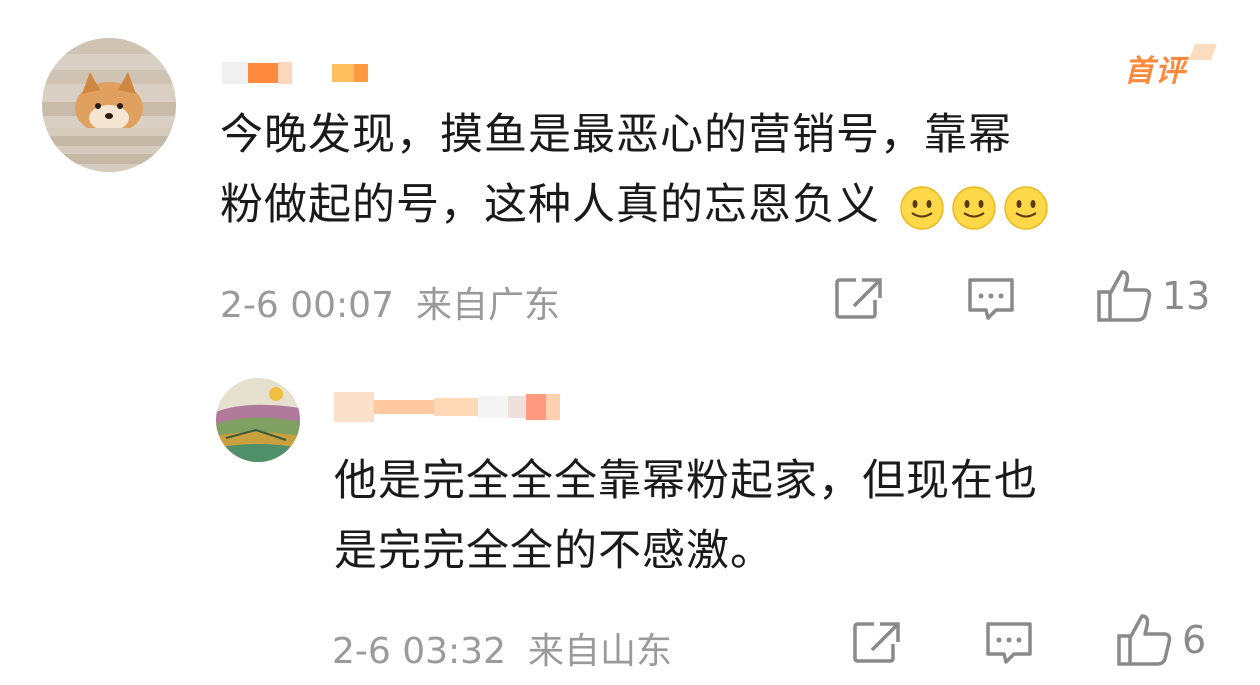  Describe the element at coordinates (686, 481) in the screenshot. I see `comment-text-line: 他是完全全全靠幂粉起家，但现在也` at that location.